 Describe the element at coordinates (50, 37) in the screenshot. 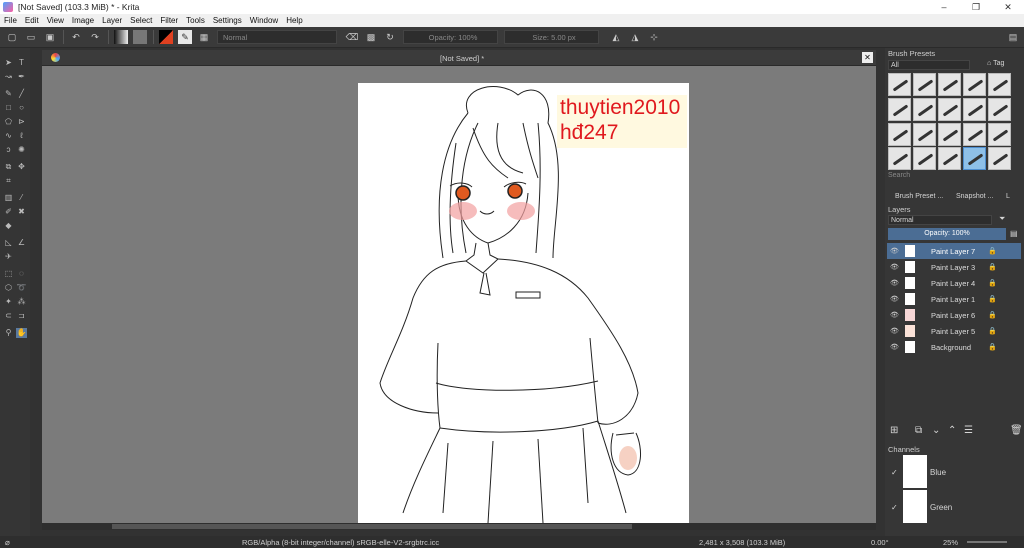

I see `save-icon: ▣` at that location.